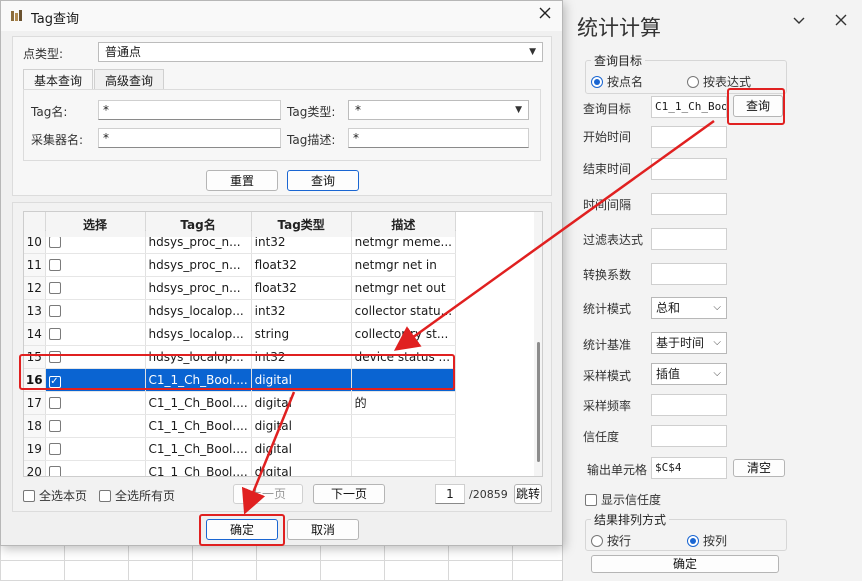  I want to click on column-header-description: 描述, so click(404, 225).